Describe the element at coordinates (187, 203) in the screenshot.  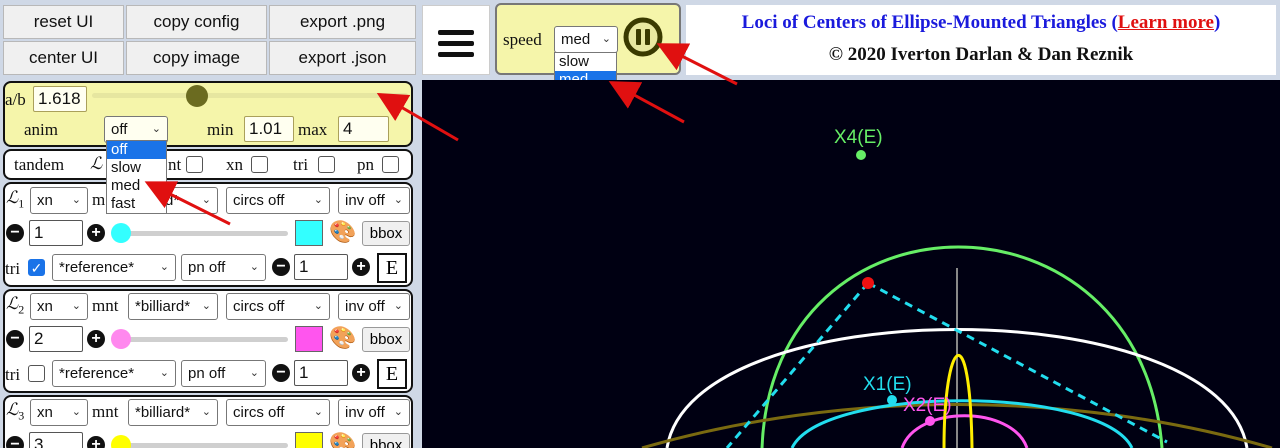
I see `arrow-to-anim-med` at that location.